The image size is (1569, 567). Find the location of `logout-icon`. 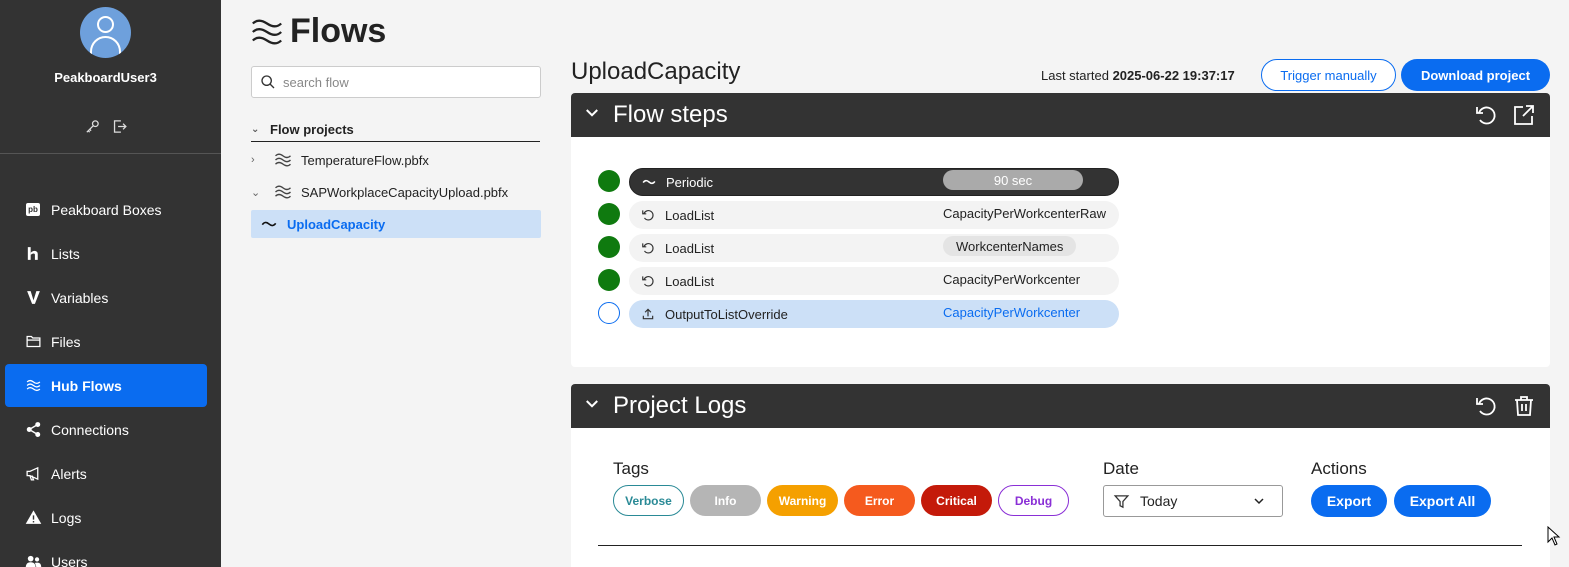

logout-icon is located at coordinates (119, 129).